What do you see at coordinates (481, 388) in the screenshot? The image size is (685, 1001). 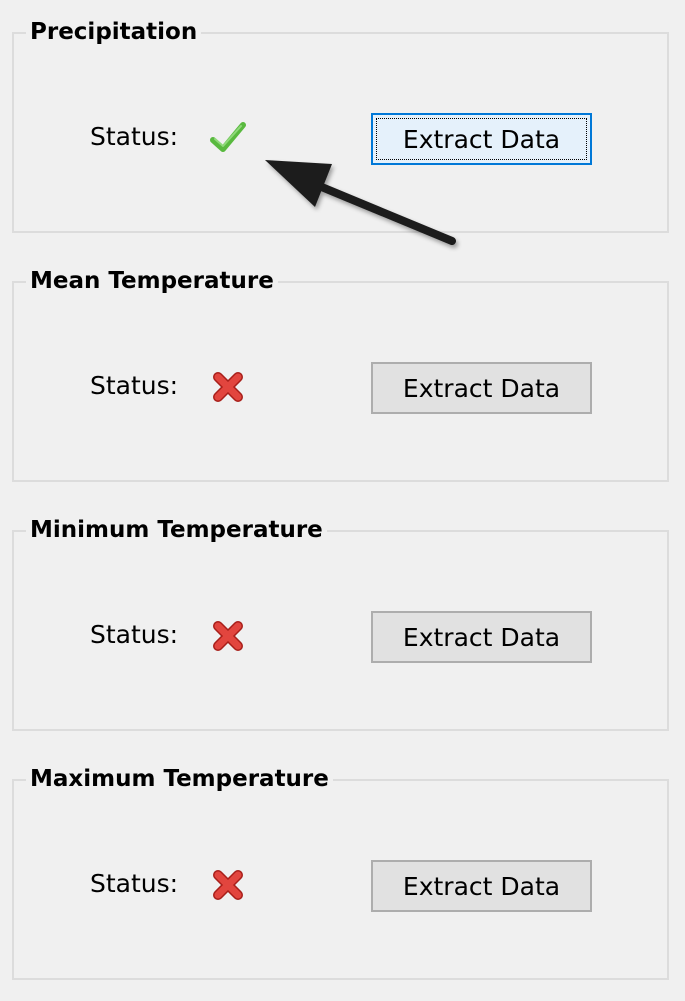 I see `mean-temperature-extract-data-button: Extract Data` at bounding box center [481, 388].